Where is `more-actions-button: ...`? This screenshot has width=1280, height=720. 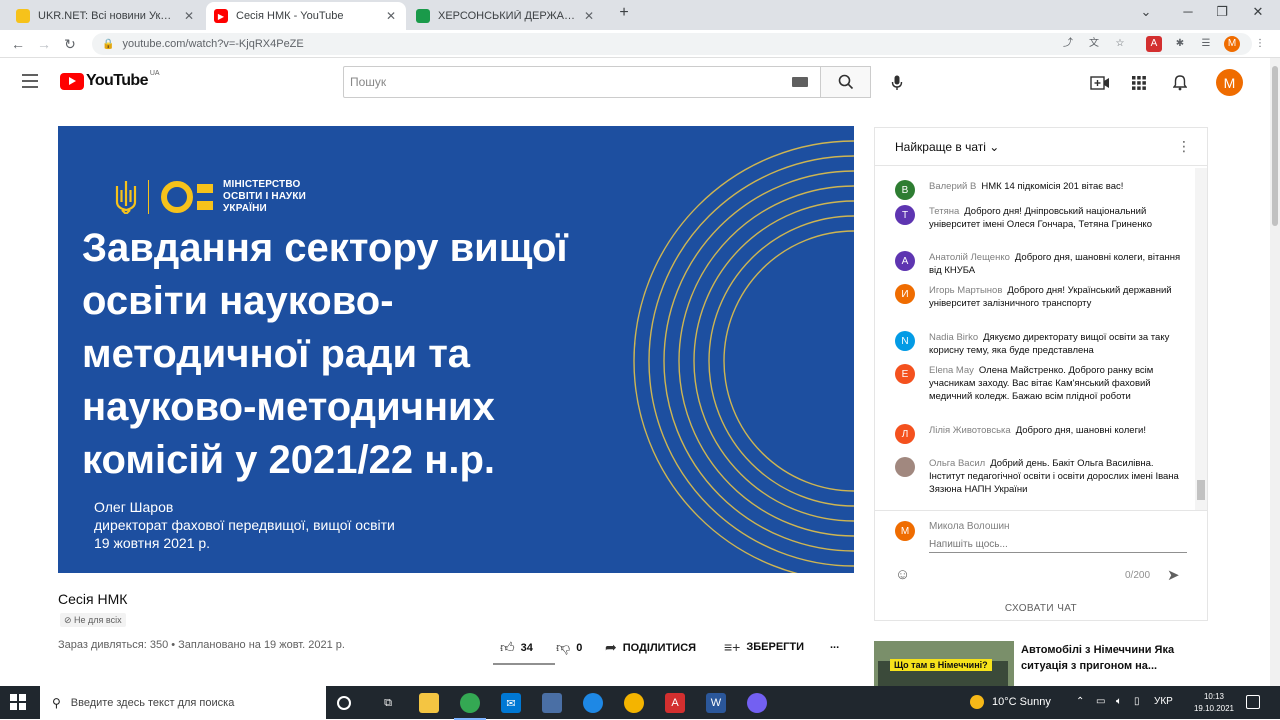
more-actions-button: ... is located at coordinates (834, 645).